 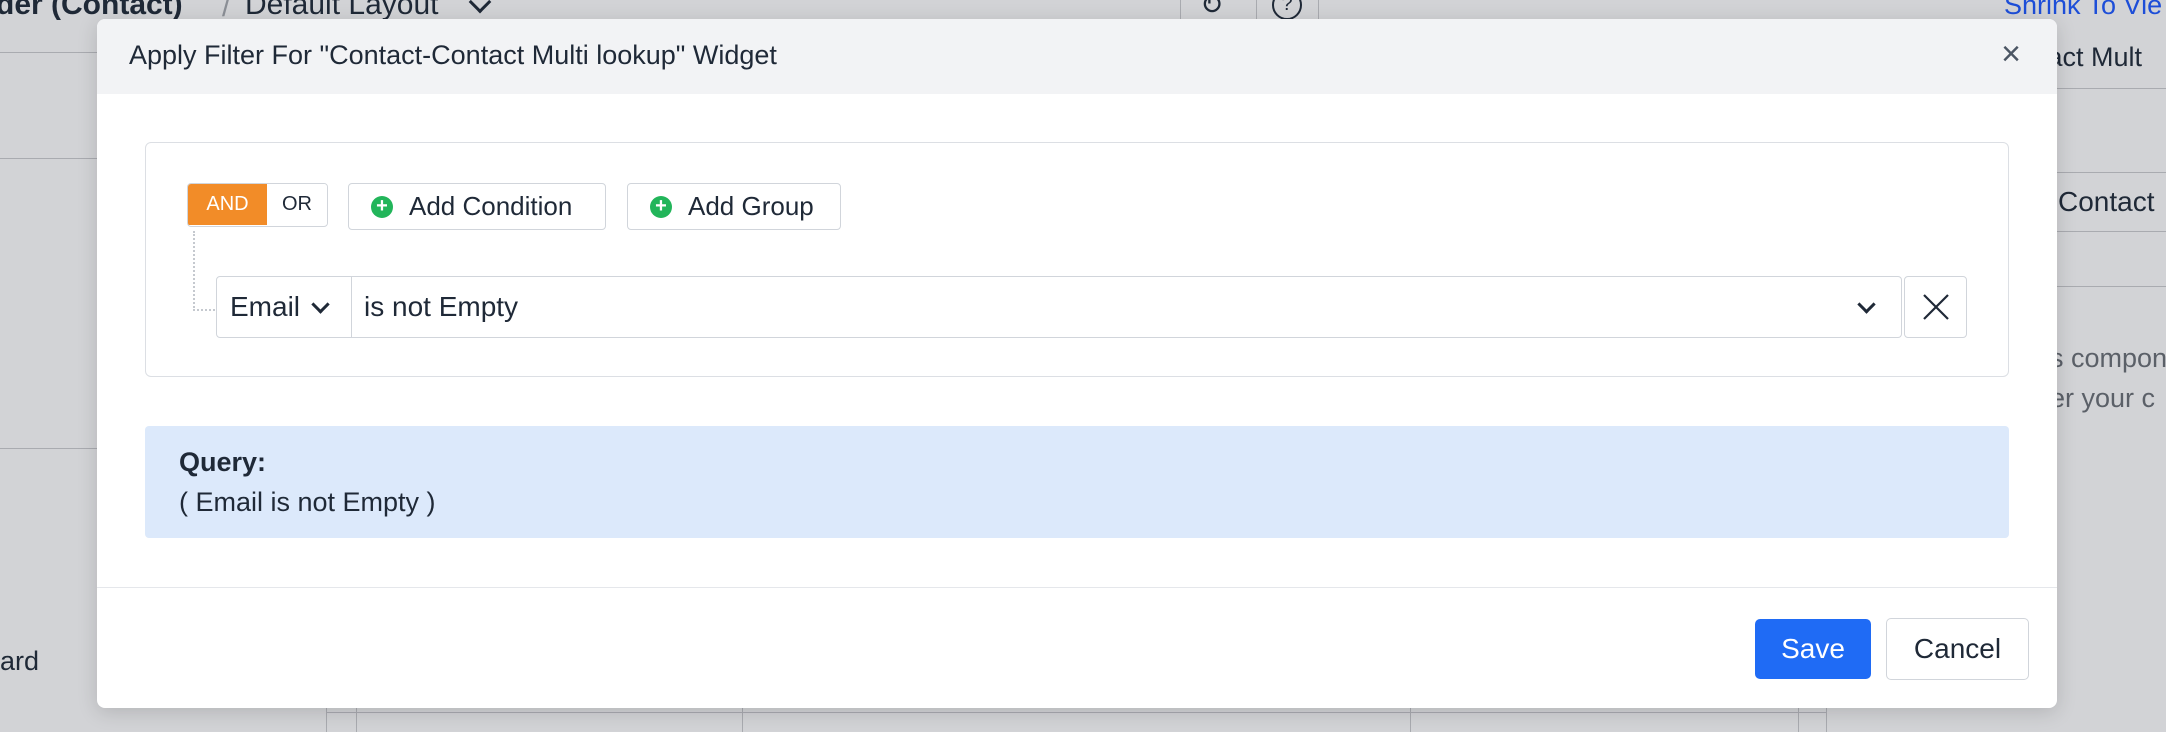 What do you see at coordinates (265, 306) in the screenshot?
I see `field-select-value: Email` at bounding box center [265, 306].